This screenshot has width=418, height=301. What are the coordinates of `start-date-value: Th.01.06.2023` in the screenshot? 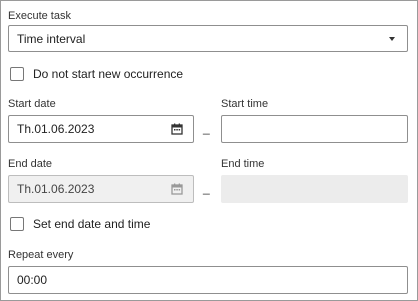 It's located at (56, 129).